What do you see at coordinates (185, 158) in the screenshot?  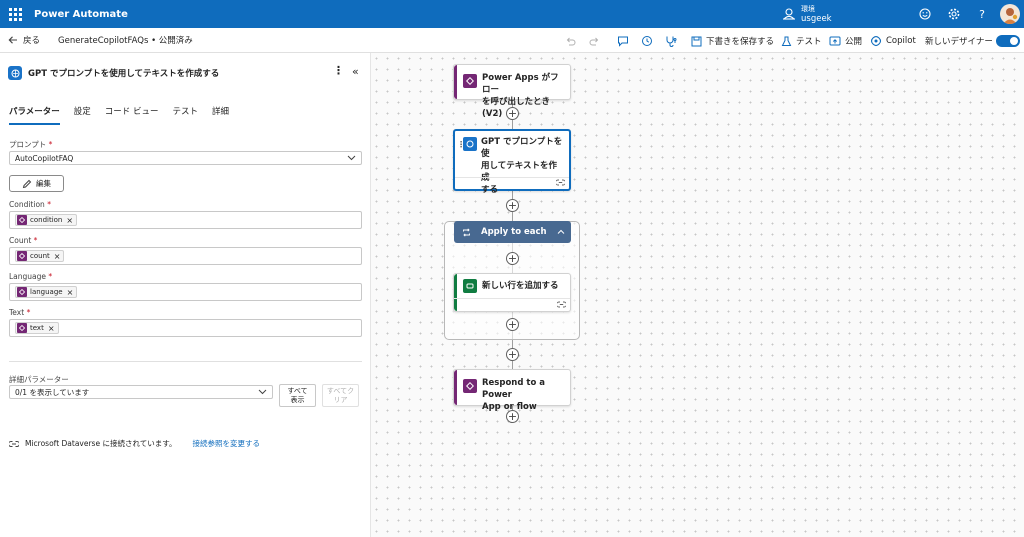 I see `prompt-select: AutoCopilotFAQ` at bounding box center [185, 158].